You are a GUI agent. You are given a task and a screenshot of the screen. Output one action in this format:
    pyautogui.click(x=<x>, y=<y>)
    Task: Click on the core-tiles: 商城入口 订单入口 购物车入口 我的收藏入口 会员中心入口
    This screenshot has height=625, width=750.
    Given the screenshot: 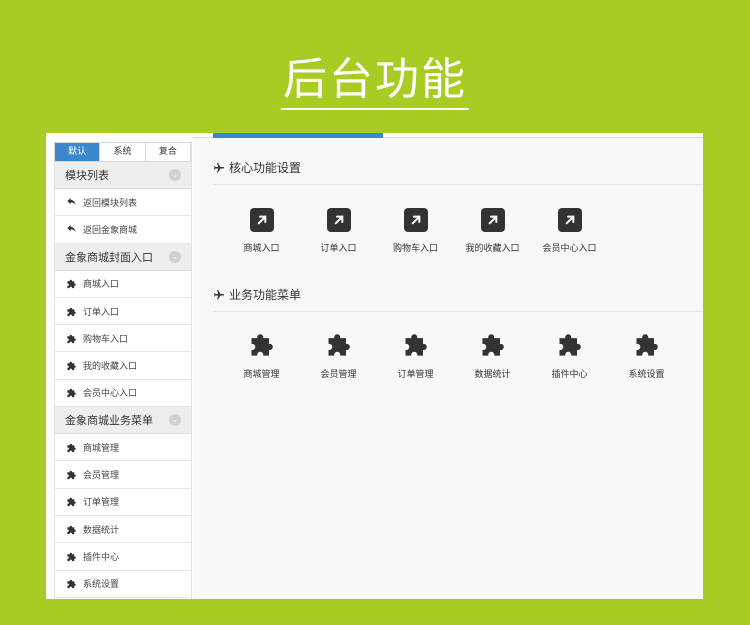 What is the action you would take?
    pyautogui.click(x=415, y=231)
    